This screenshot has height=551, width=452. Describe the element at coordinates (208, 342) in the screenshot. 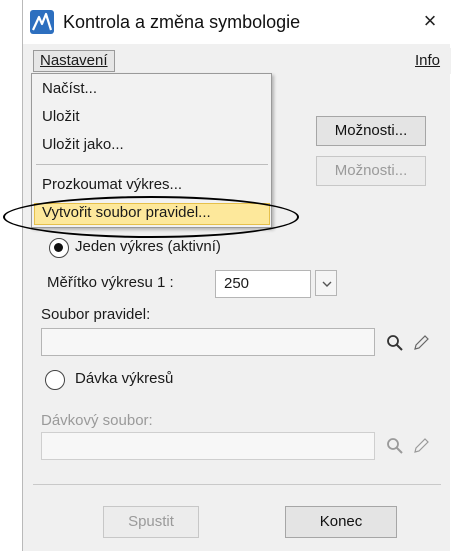

I see `rules-file-field` at that location.